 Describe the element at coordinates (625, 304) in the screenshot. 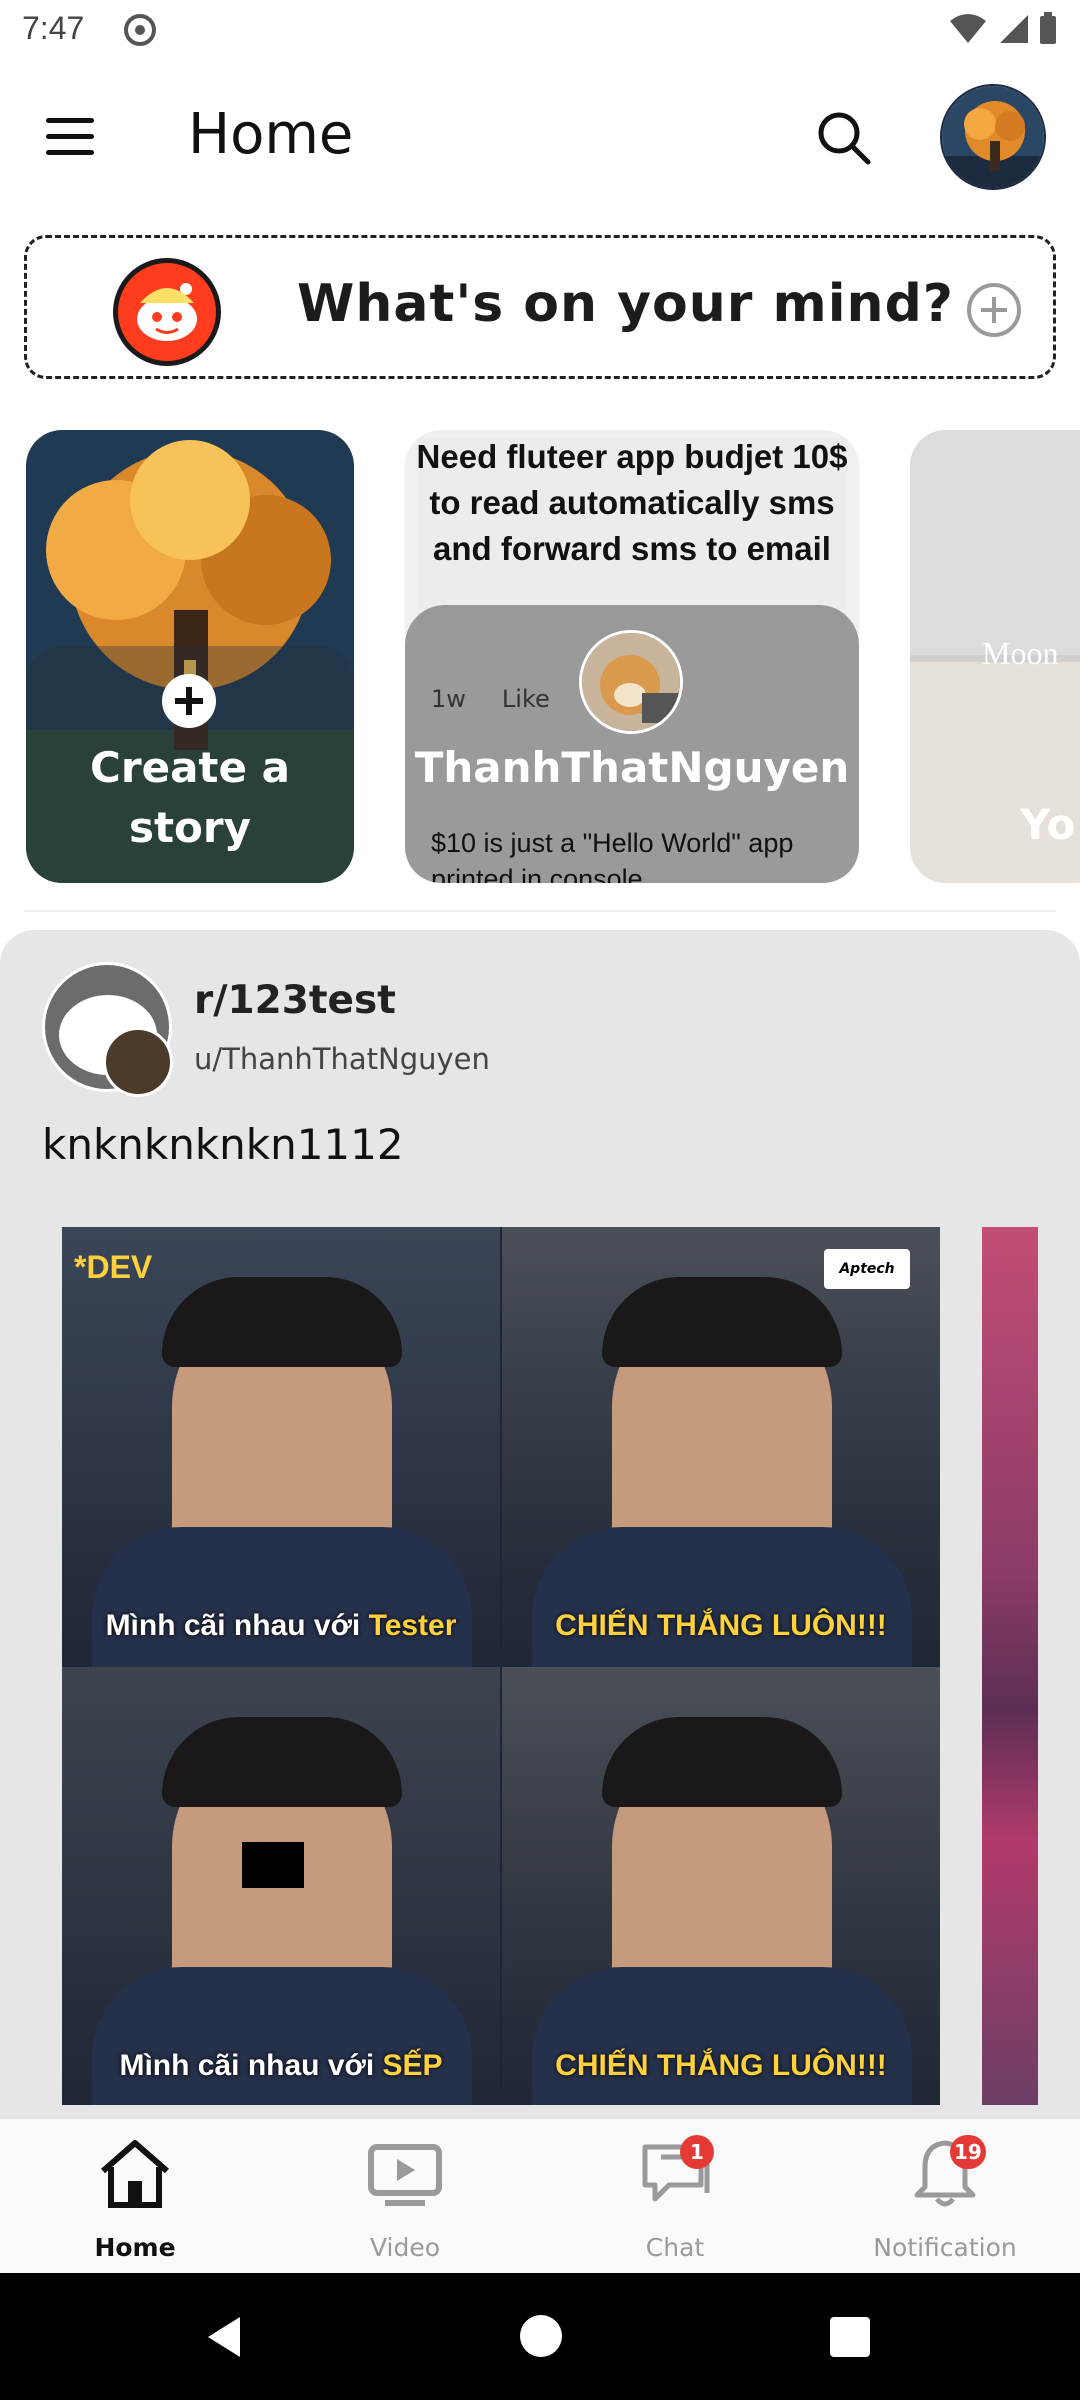

I see `composer-prompt: What's on your mind?` at that location.